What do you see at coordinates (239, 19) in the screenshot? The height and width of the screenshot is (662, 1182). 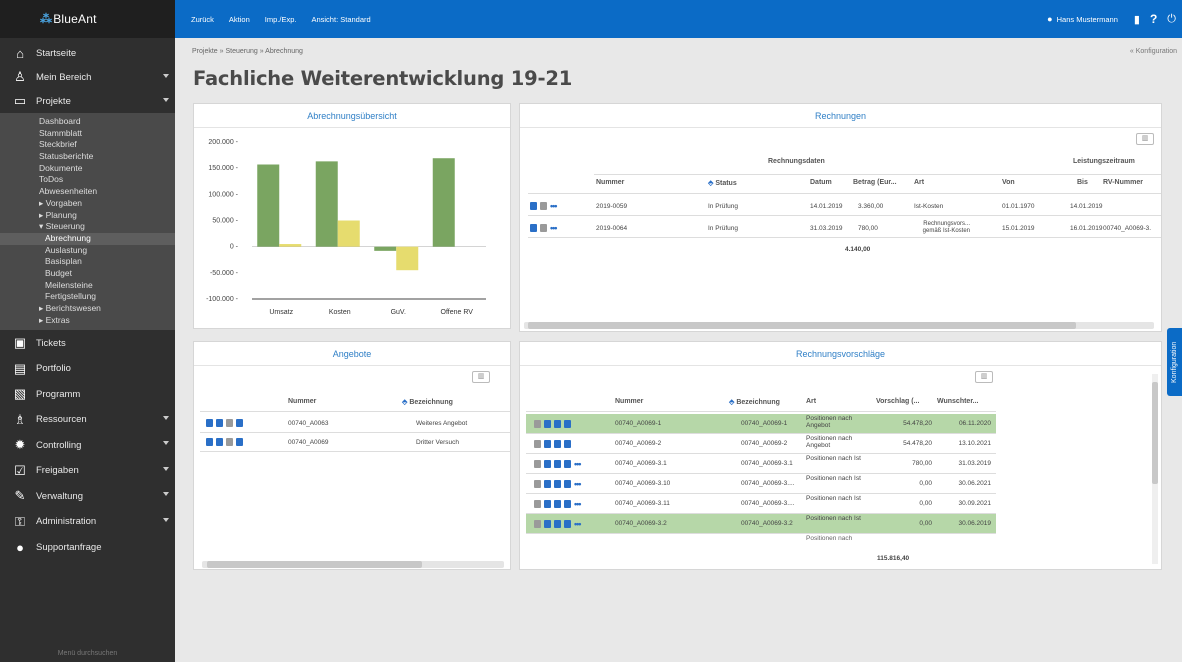 I see `aktion-menu: Aktion` at bounding box center [239, 19].